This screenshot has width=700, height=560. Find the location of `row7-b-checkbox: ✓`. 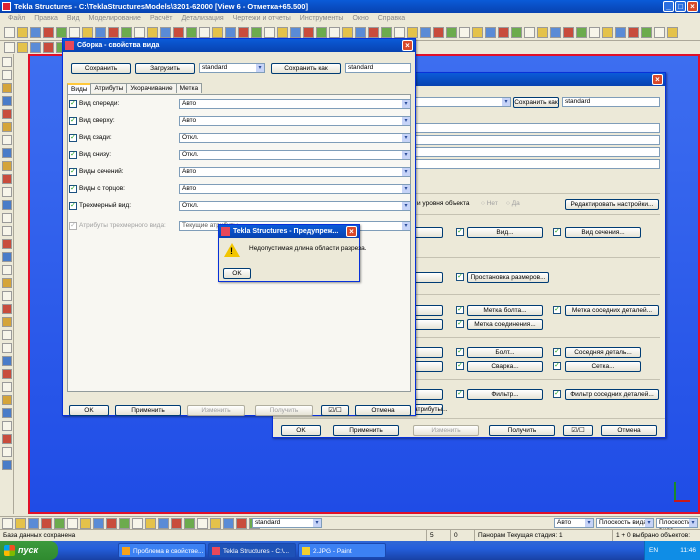

row7-b-checkbox: ✓ is located at coordinates (460, 394).